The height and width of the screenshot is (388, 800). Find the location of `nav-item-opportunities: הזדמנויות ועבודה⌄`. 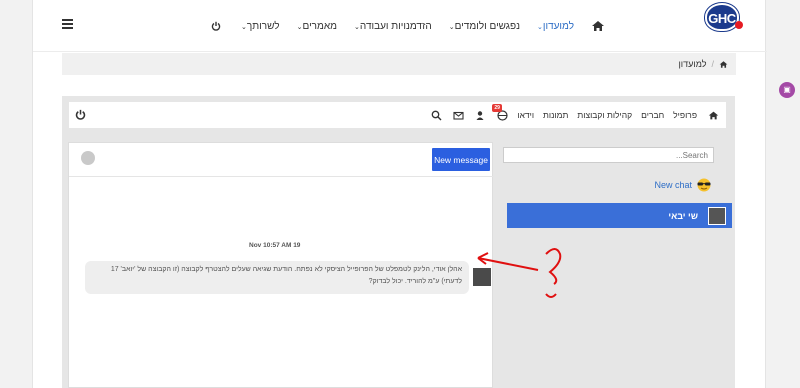

nav-item-opportunities: הזדמנויות ועבודה⌄ is located at coordinates (393, 26).